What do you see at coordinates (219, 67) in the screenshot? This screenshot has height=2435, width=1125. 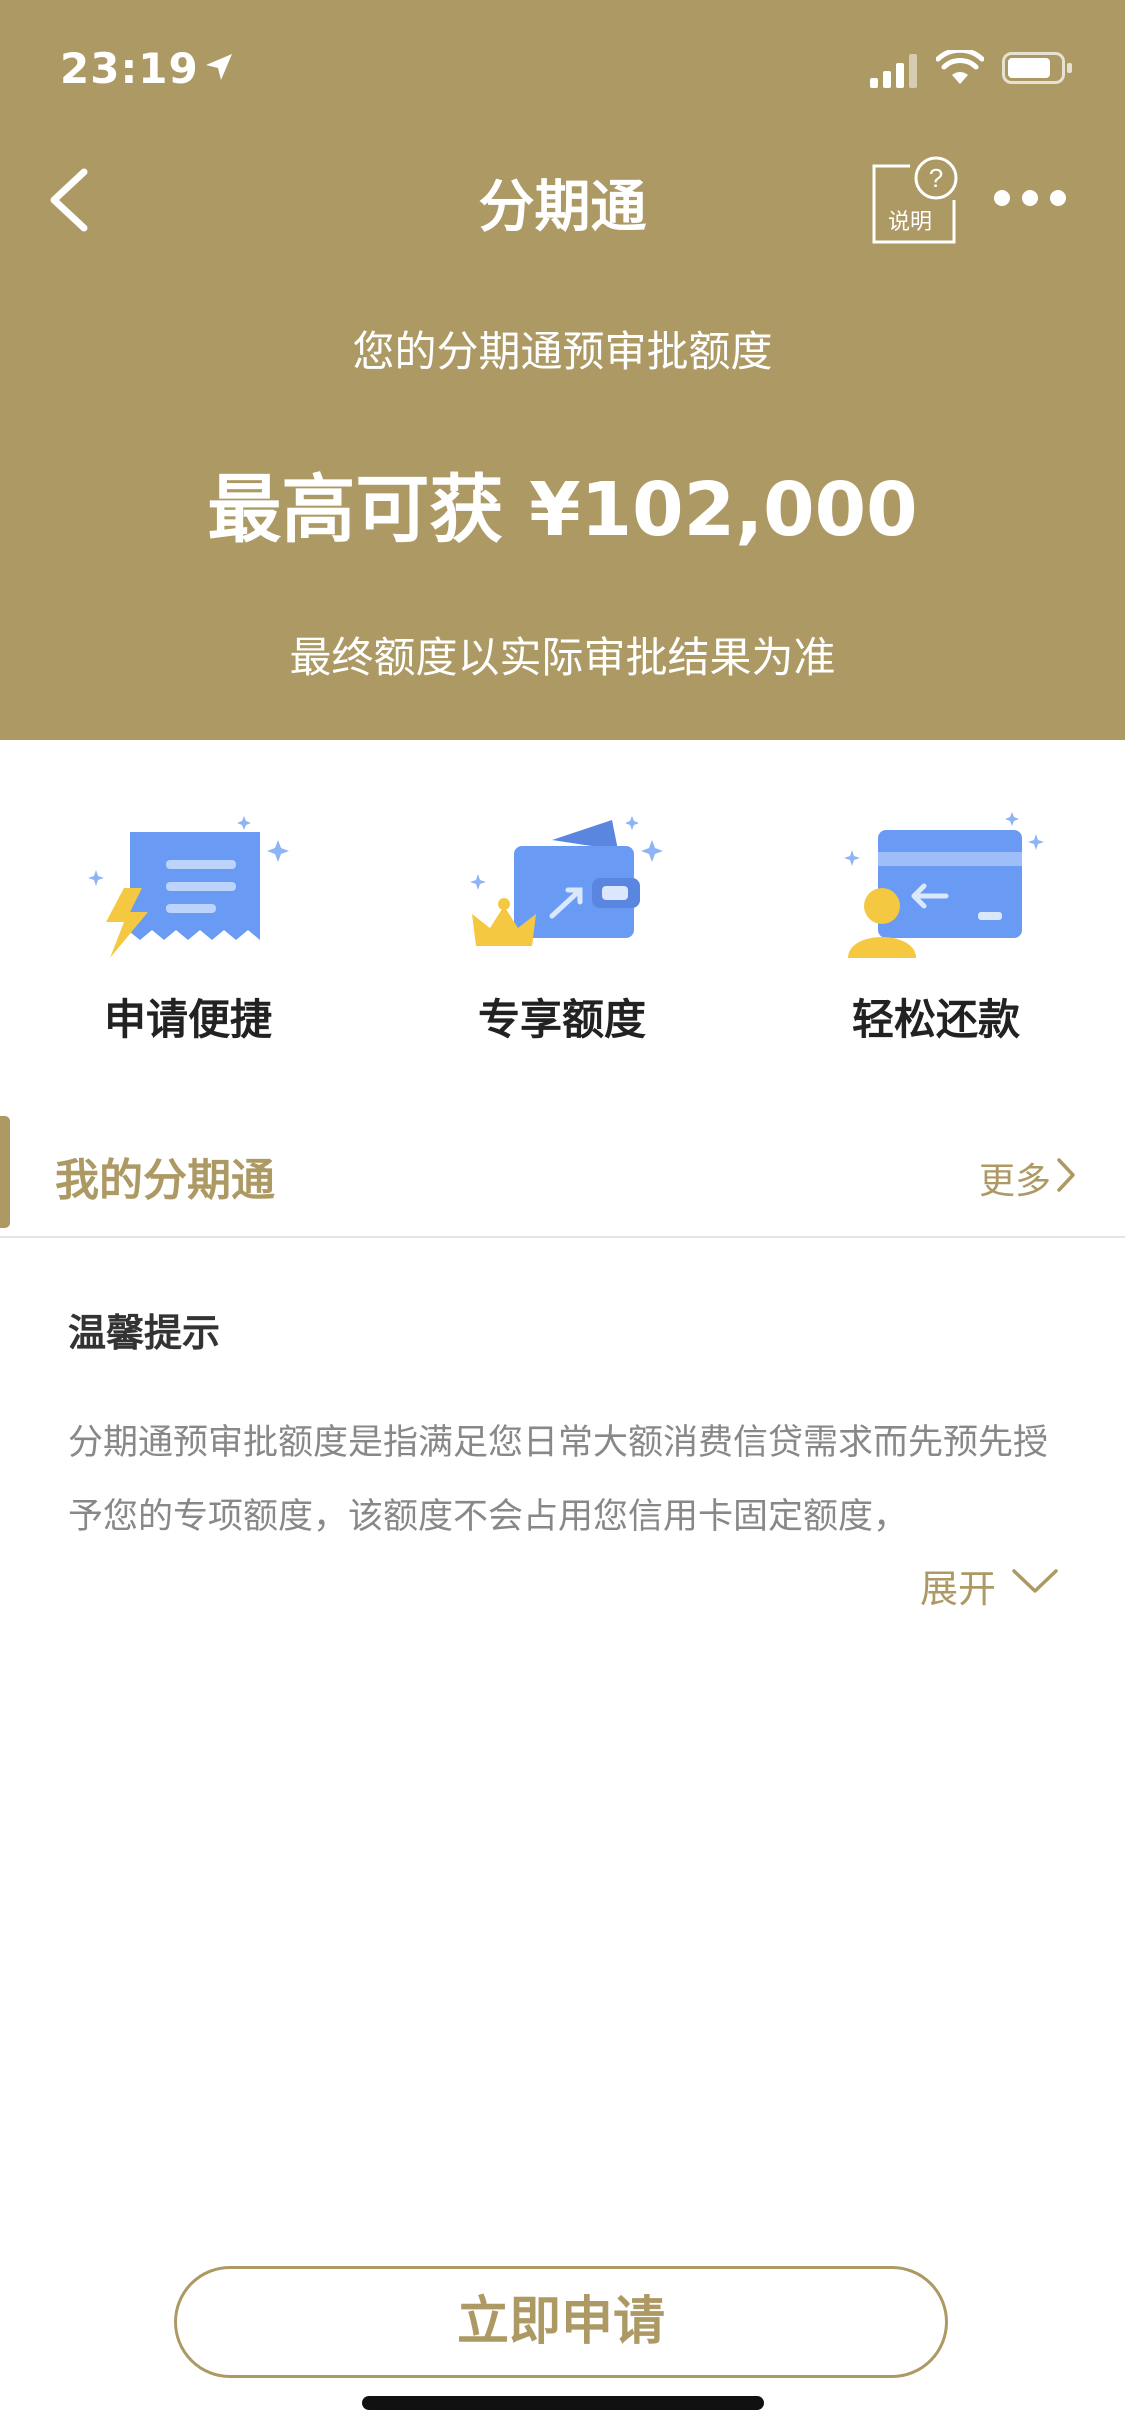 I see `location-arrow-icon` at bounding box center [219, 67].